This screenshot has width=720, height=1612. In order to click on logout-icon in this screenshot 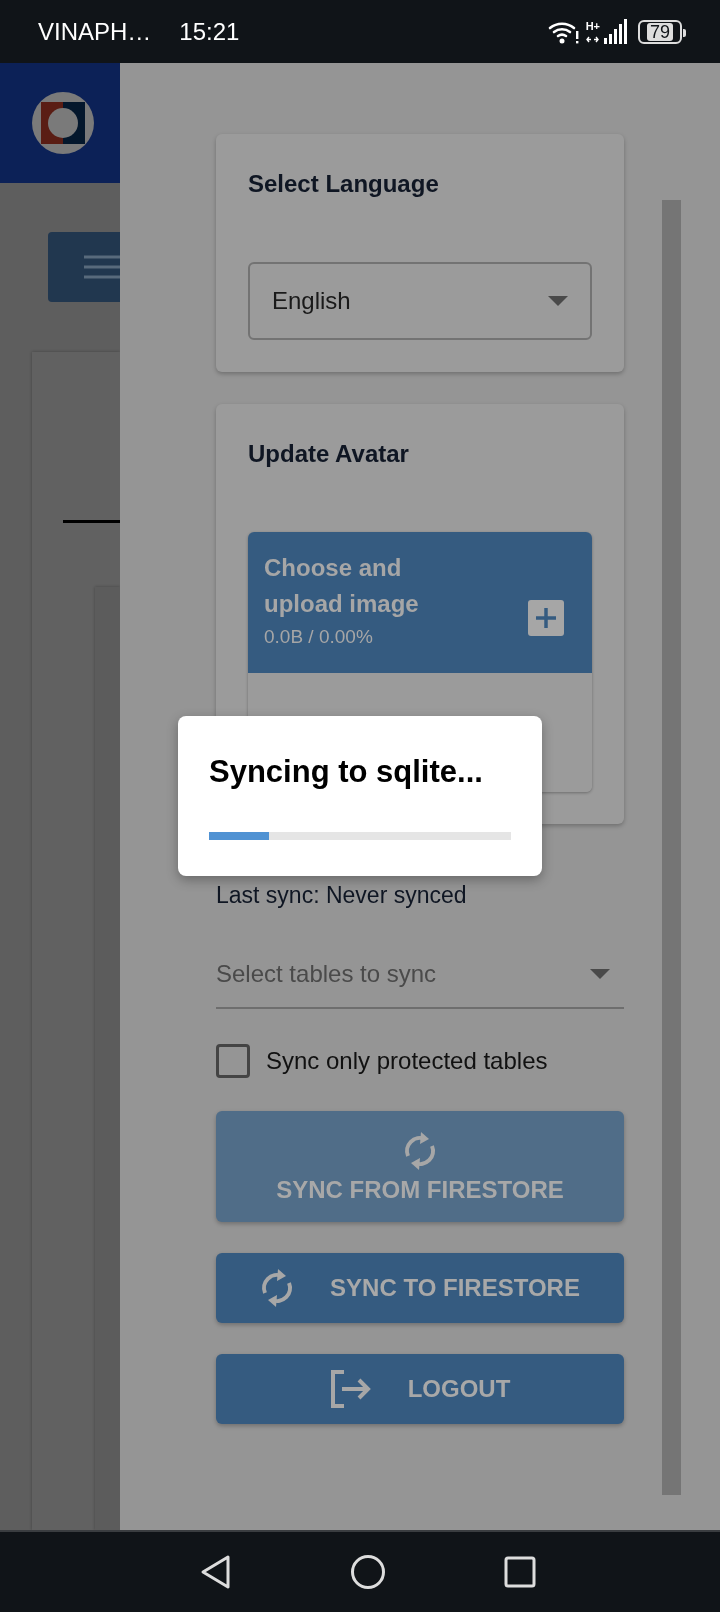, I will do `click(350, 1389)`.